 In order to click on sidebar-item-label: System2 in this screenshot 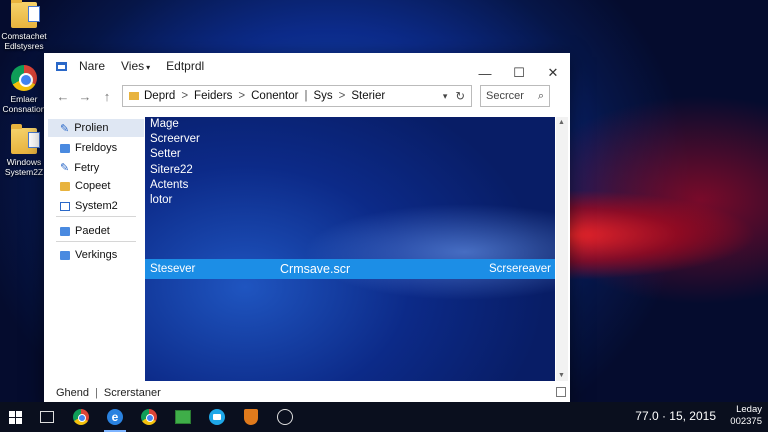, I will do `click(96, 206)`.